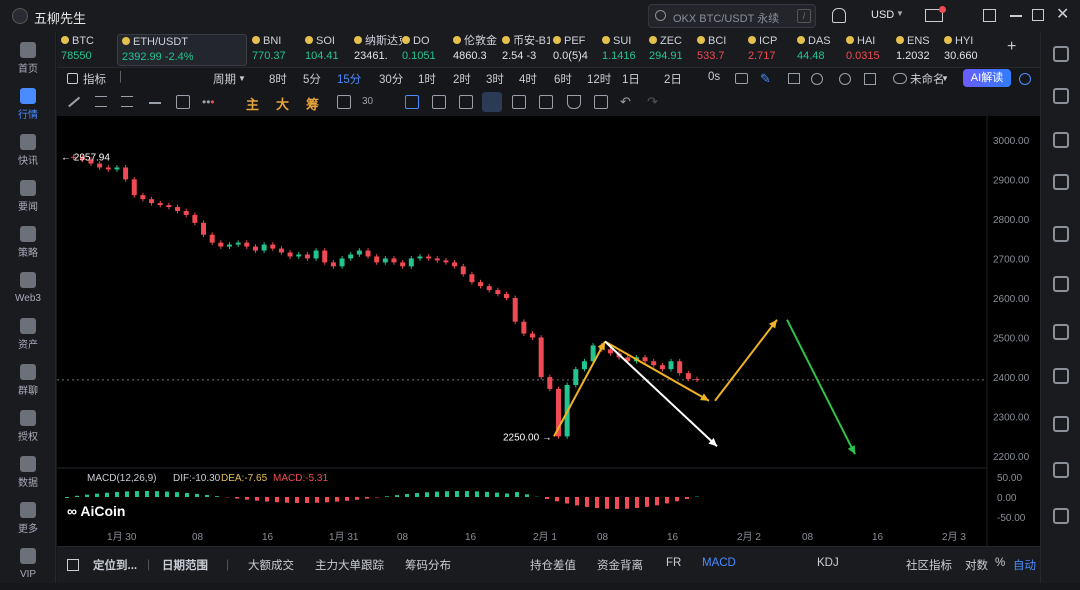 This screenshot has height=590, width=1080. I want to click on percent-toggle: %, so click(1000, 563).